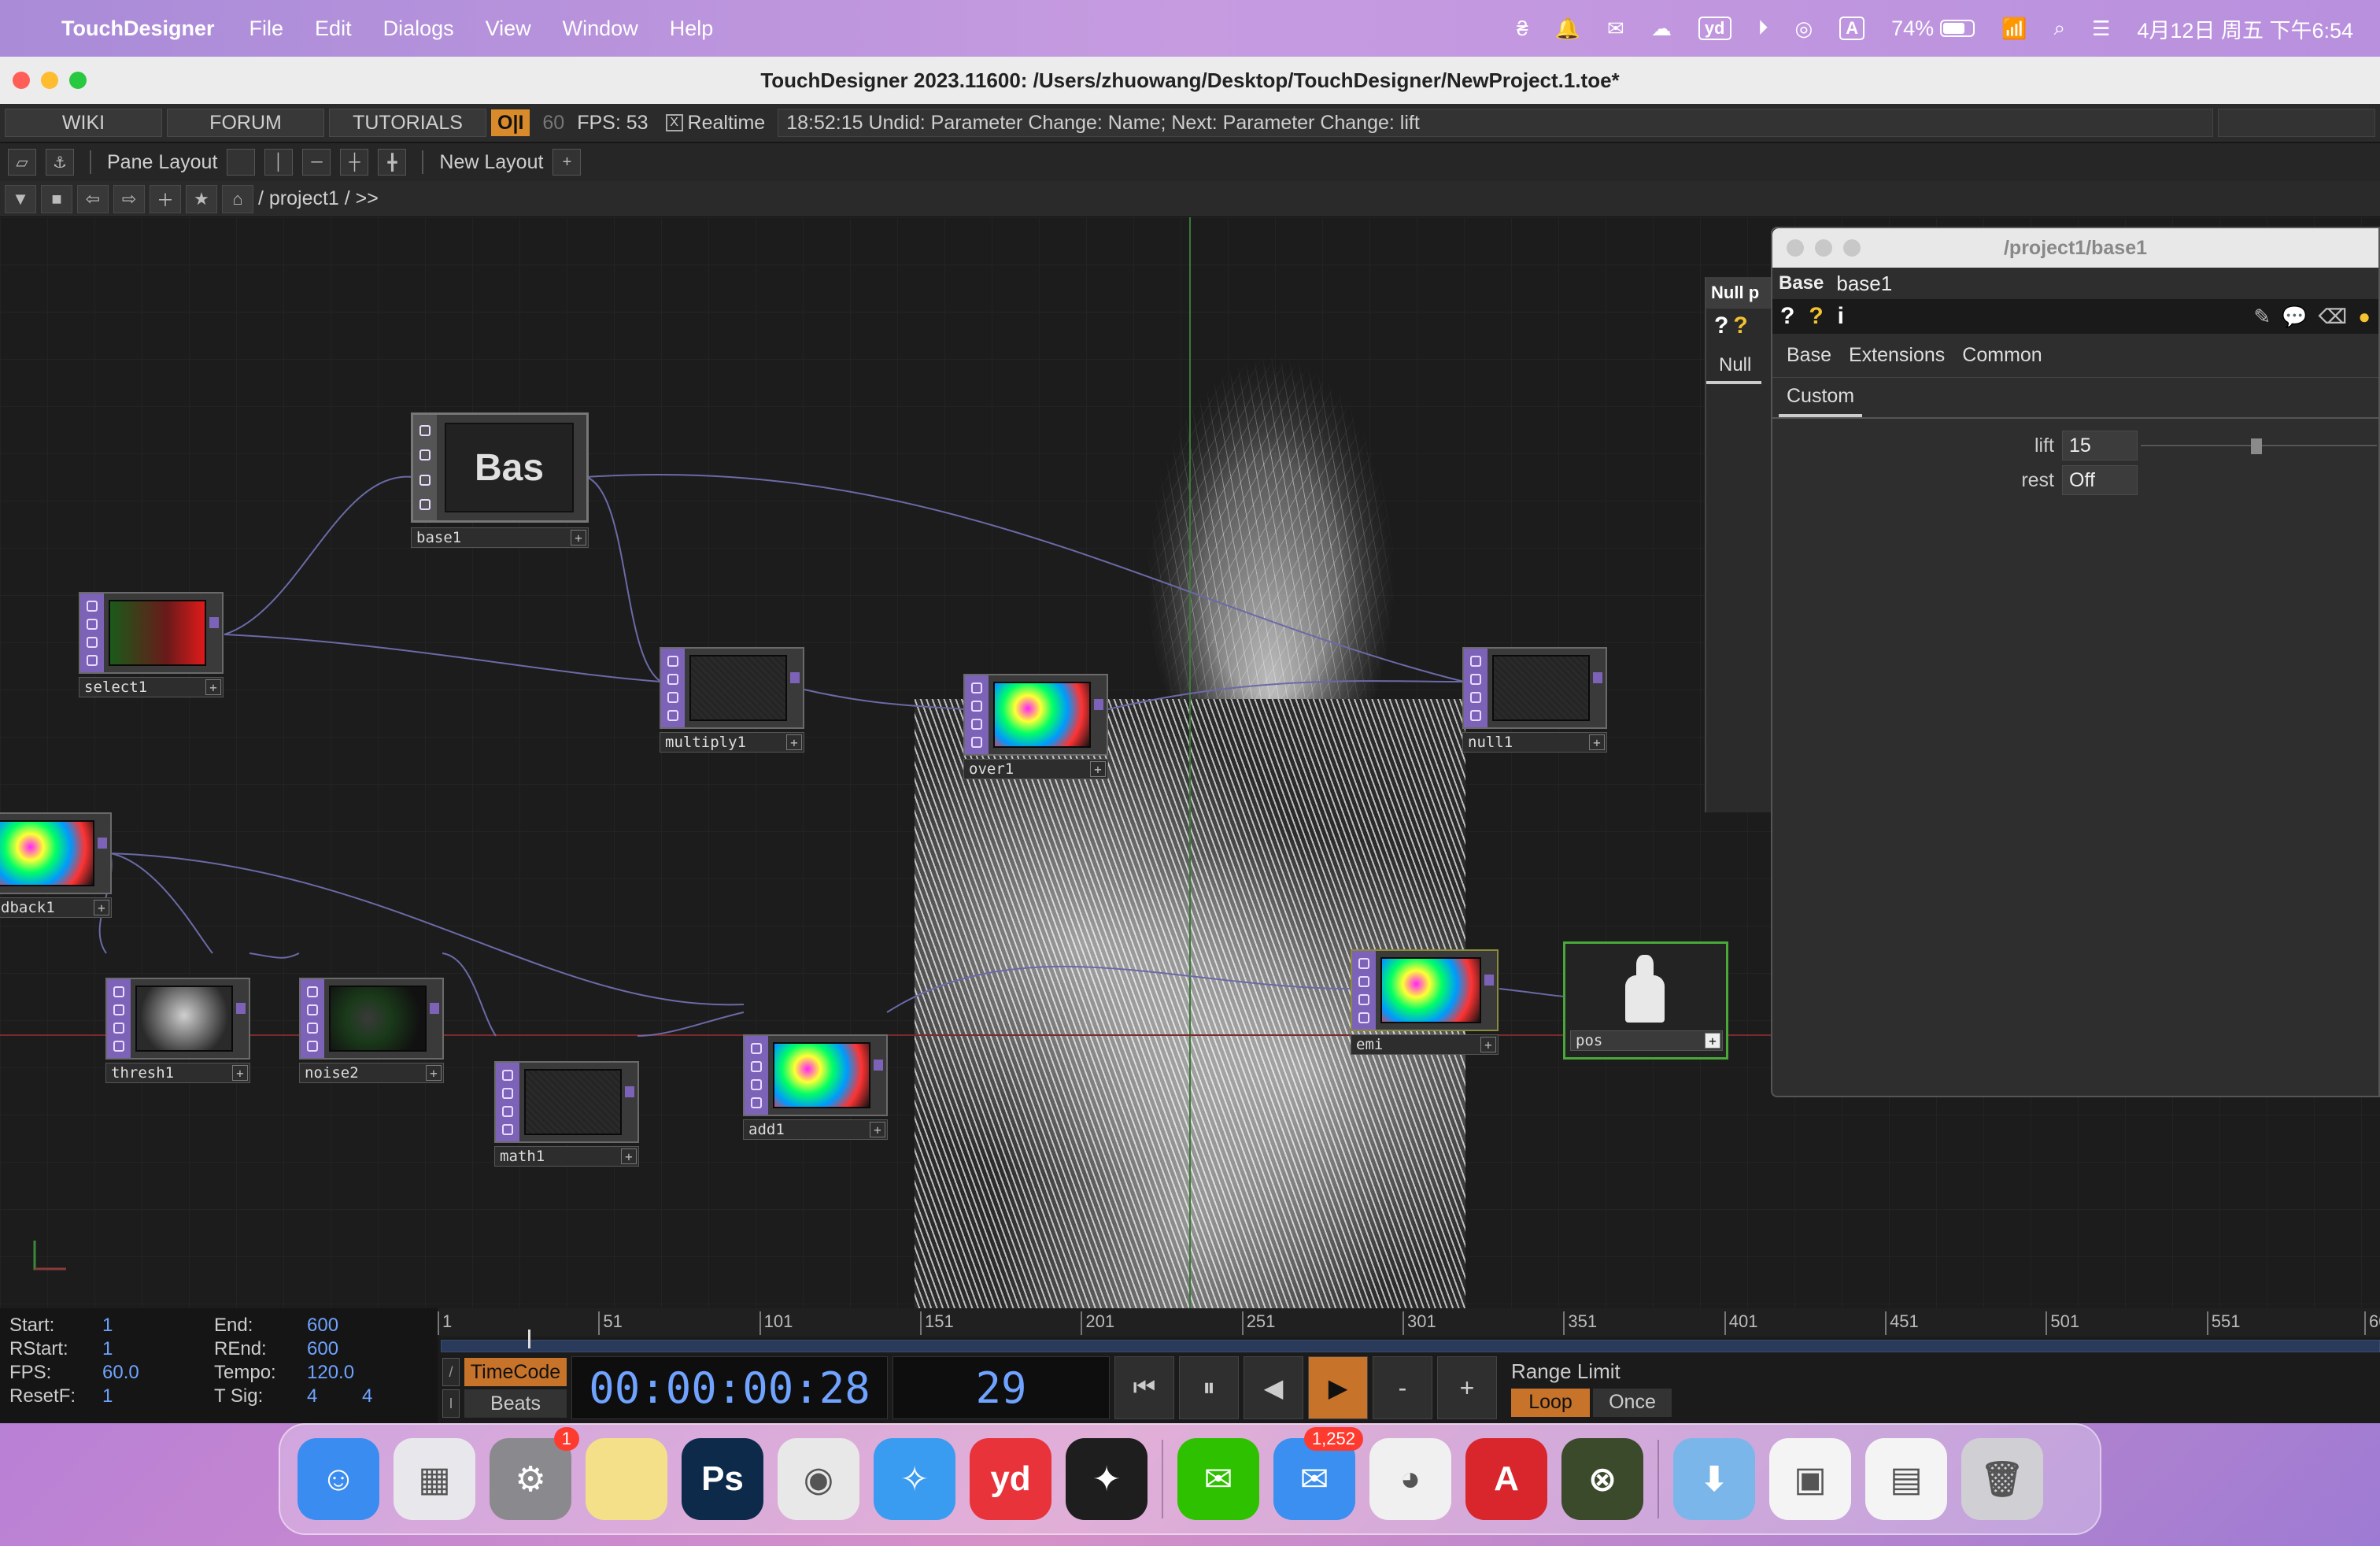 This screenshot has height=1546, width=2380. I want to click on param-close-button, so click(1795, 248).